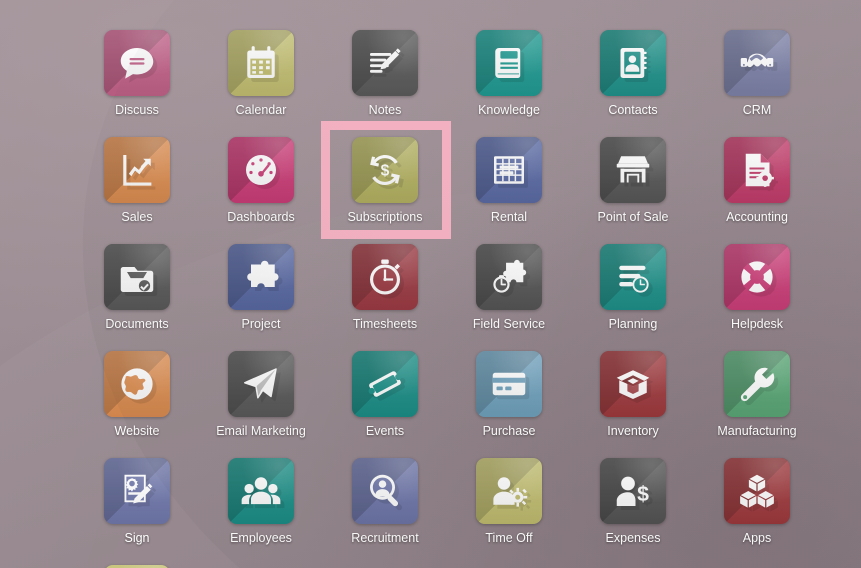 The height and width of the screenshot is (568, 861). I want to click on employees-people-icon, so click(261, 491).